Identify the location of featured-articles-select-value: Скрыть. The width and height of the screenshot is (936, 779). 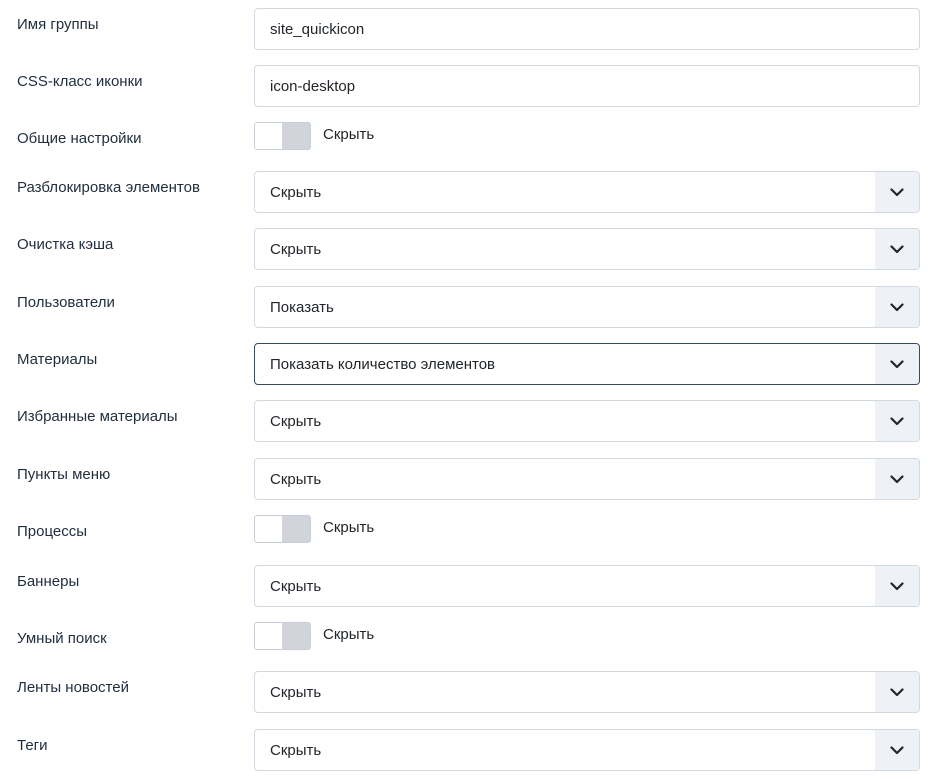
(296, 421).